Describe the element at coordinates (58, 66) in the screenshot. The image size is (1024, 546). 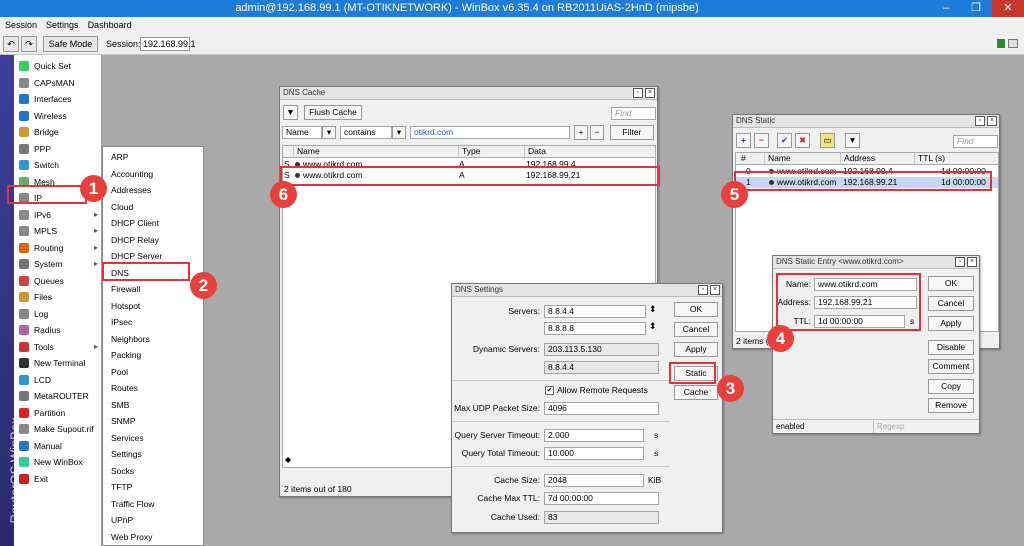
I see `sidebar-item-quick-set: Quick Set` at that location.